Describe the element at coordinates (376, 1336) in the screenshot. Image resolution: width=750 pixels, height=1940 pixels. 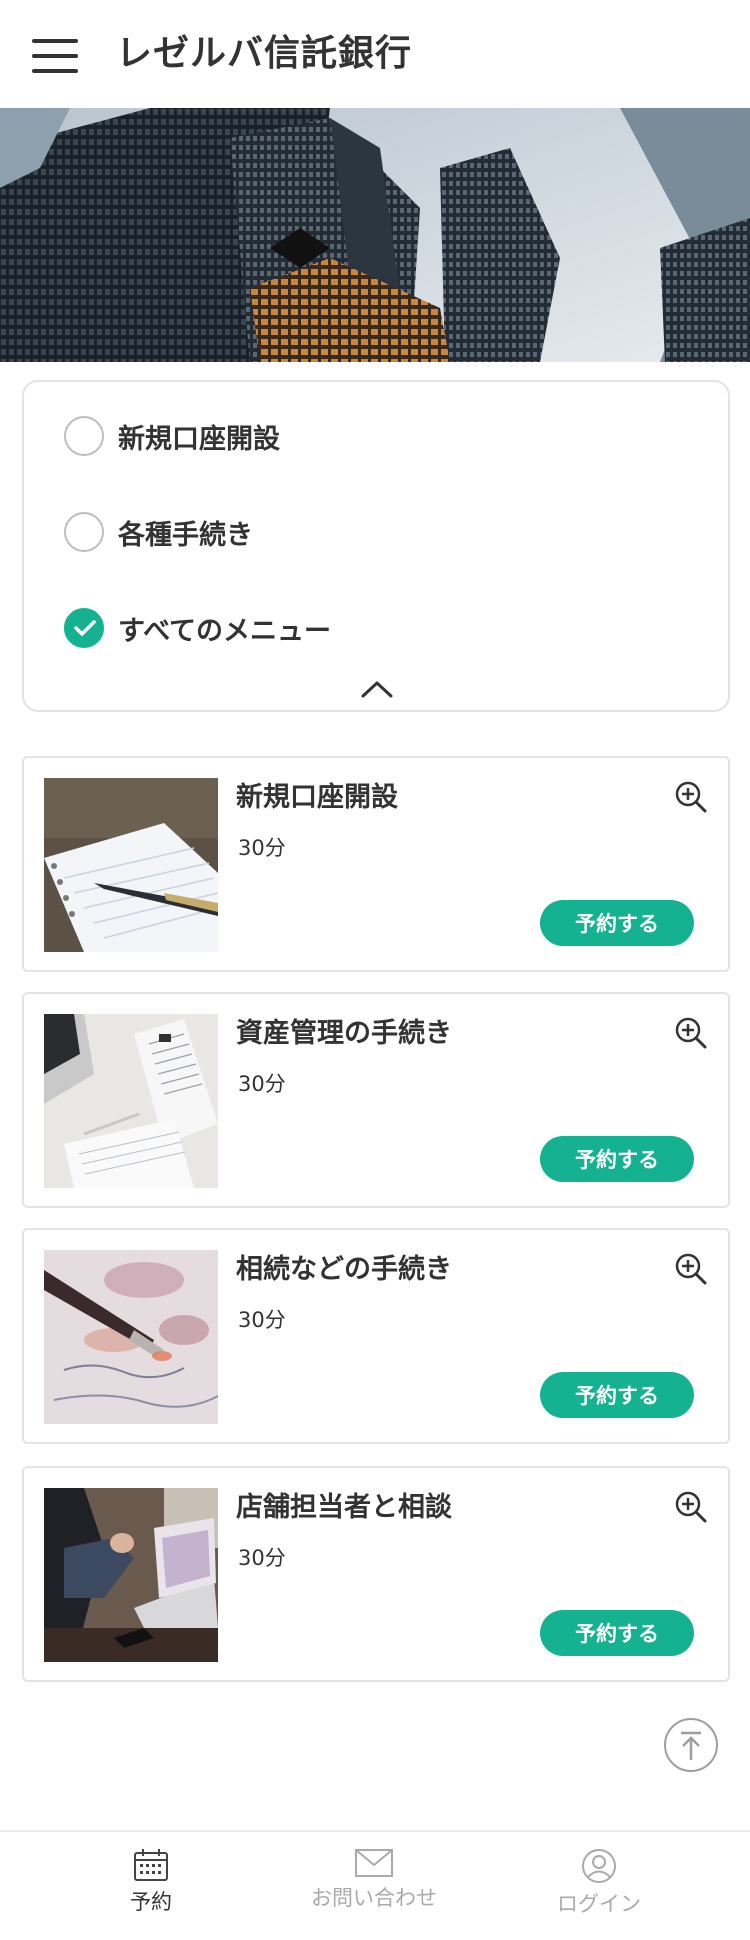
I see `menu-card: 相続などの手続き 30分 予約する` at that location.